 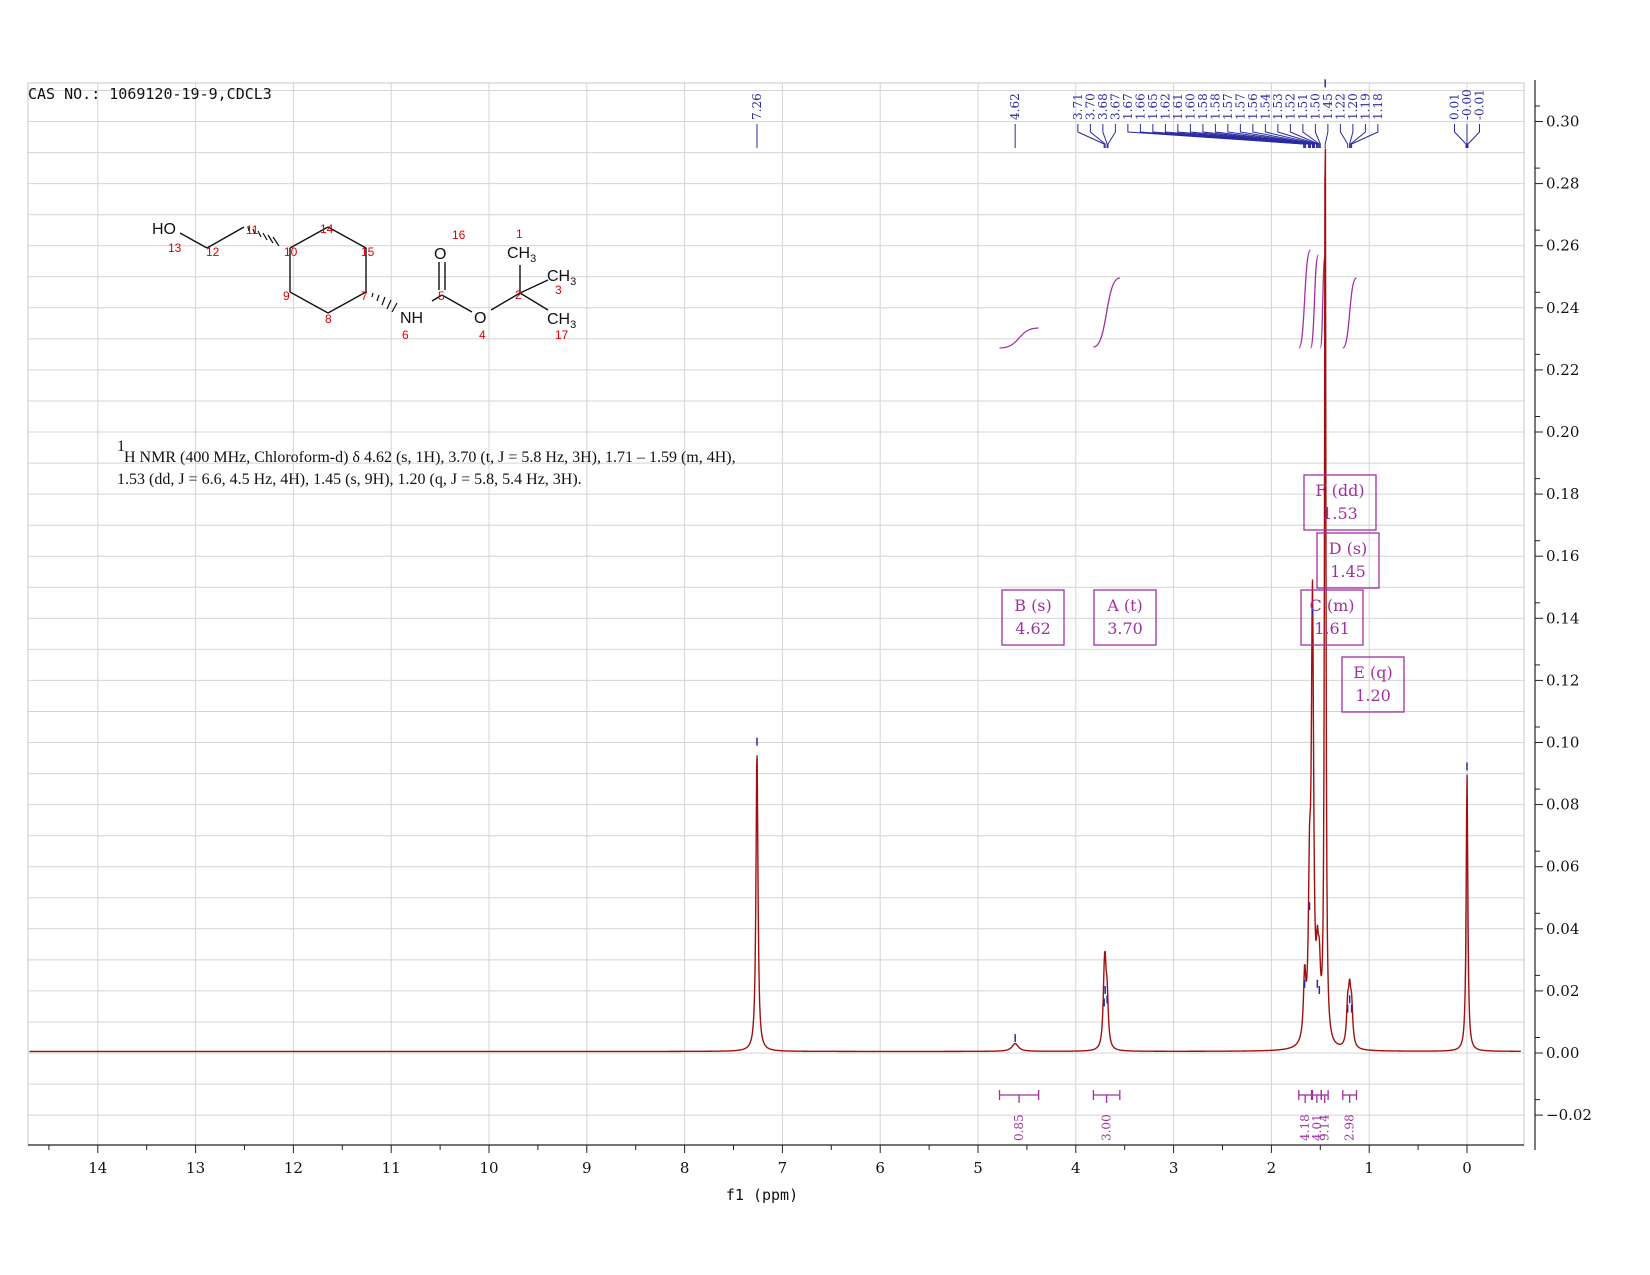 What do you see at coordinates (459, 235) in the screenshot?
I see `atom-number: 16` at bounding box center [459, 235].